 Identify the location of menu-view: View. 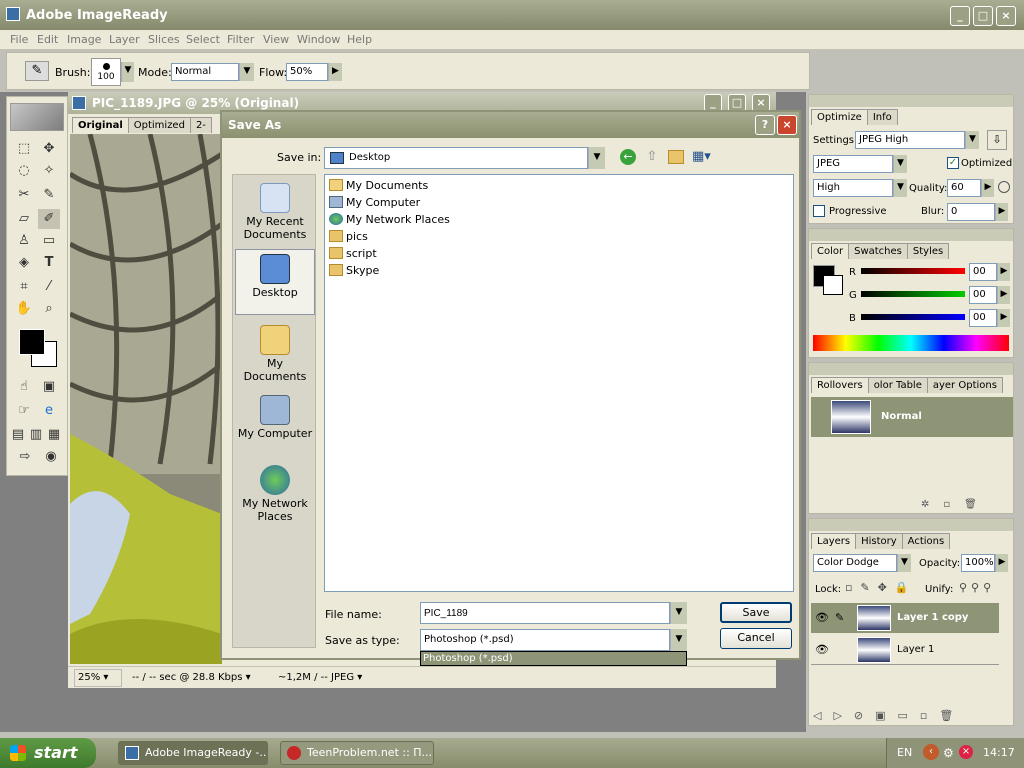
(276, 39).